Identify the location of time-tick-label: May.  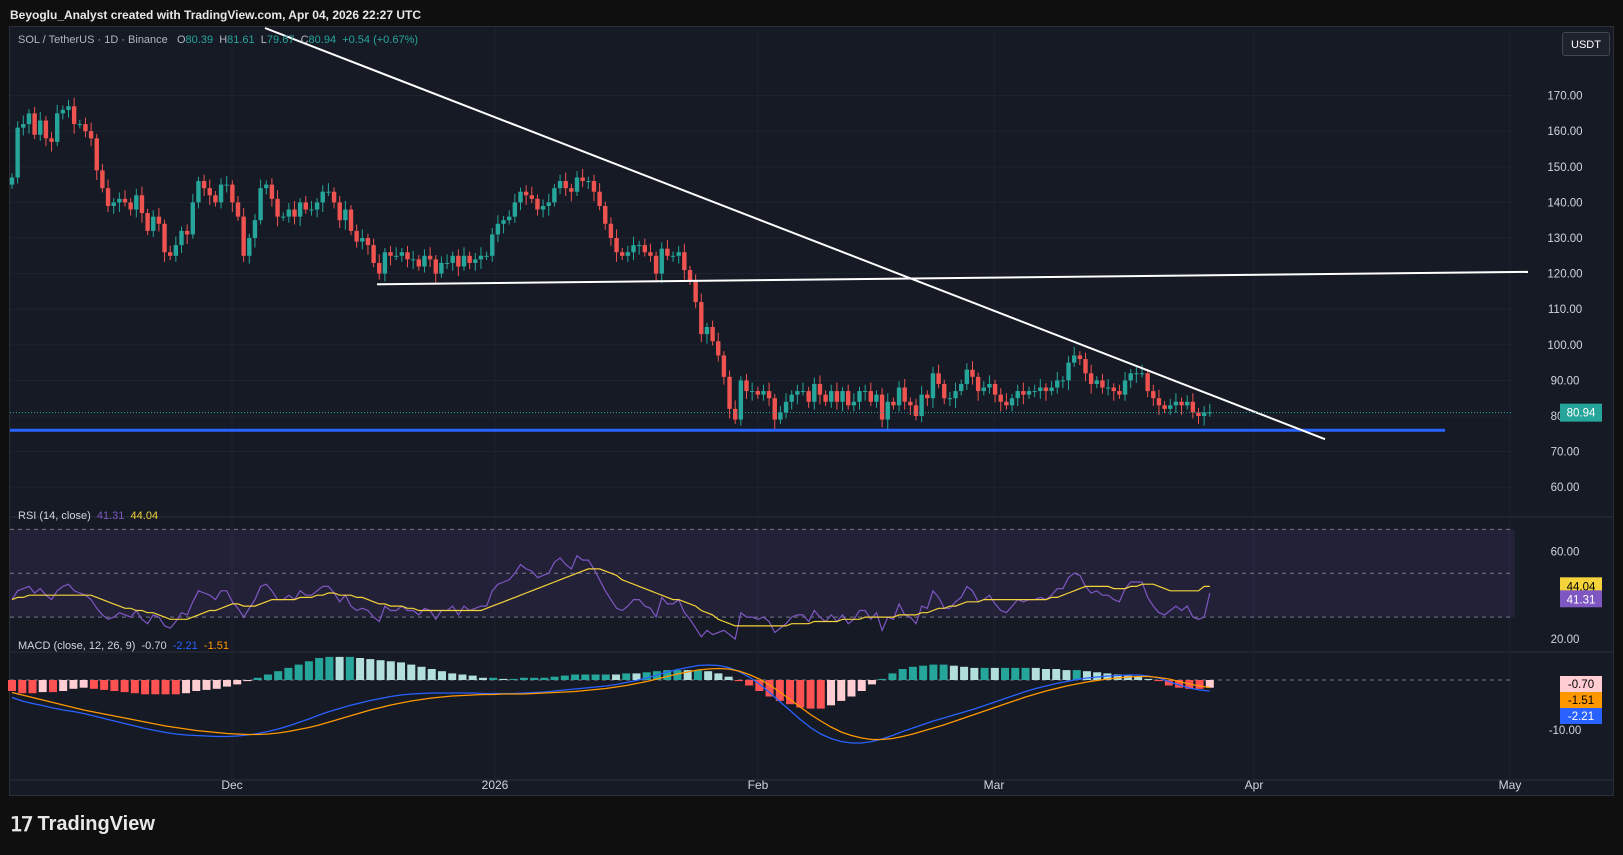
(1510, 785).